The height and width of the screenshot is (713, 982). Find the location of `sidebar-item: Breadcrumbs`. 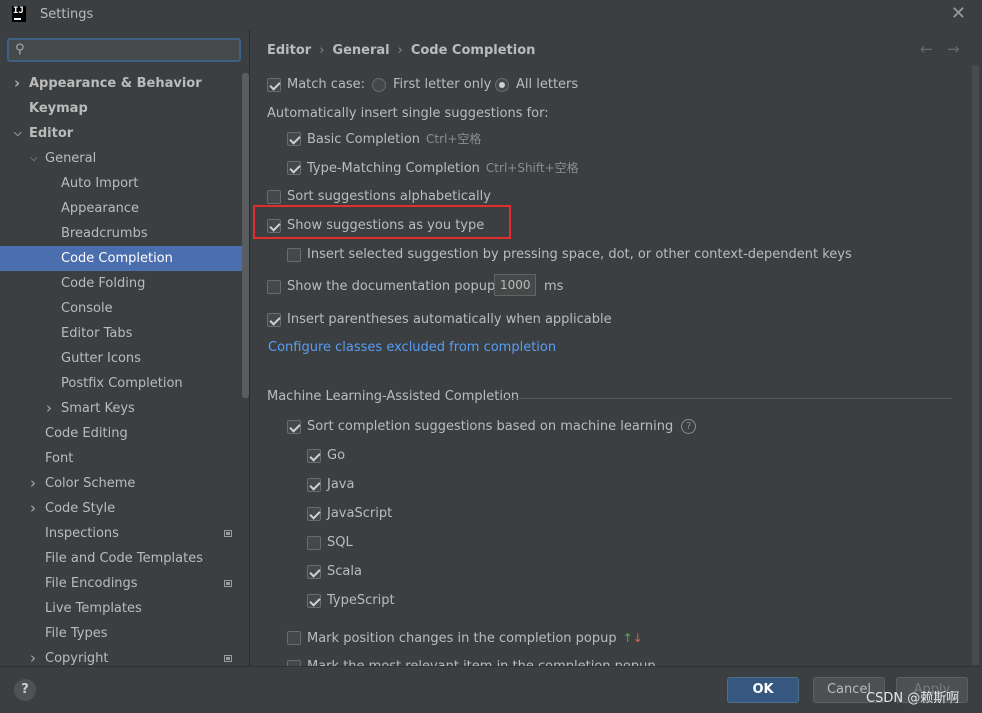

sidebar-item: Breadcrumbs is located at coordinates (120, 233).